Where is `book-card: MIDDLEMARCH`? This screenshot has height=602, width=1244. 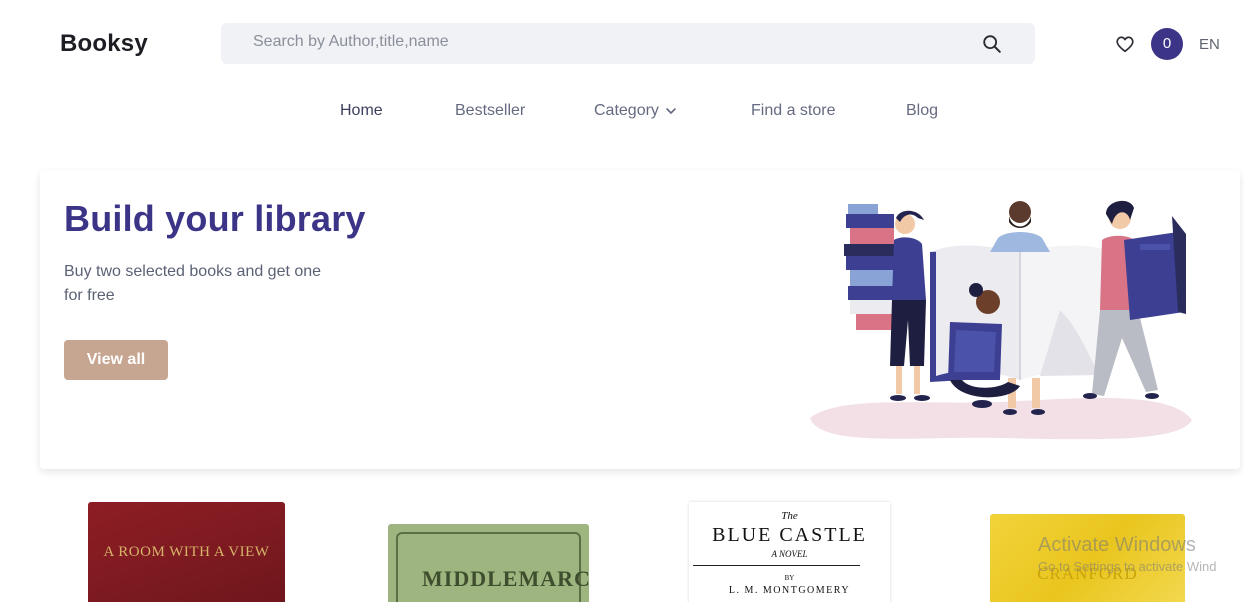 book-card: MIDDLEMARCH is located at coordinates (488, 563).